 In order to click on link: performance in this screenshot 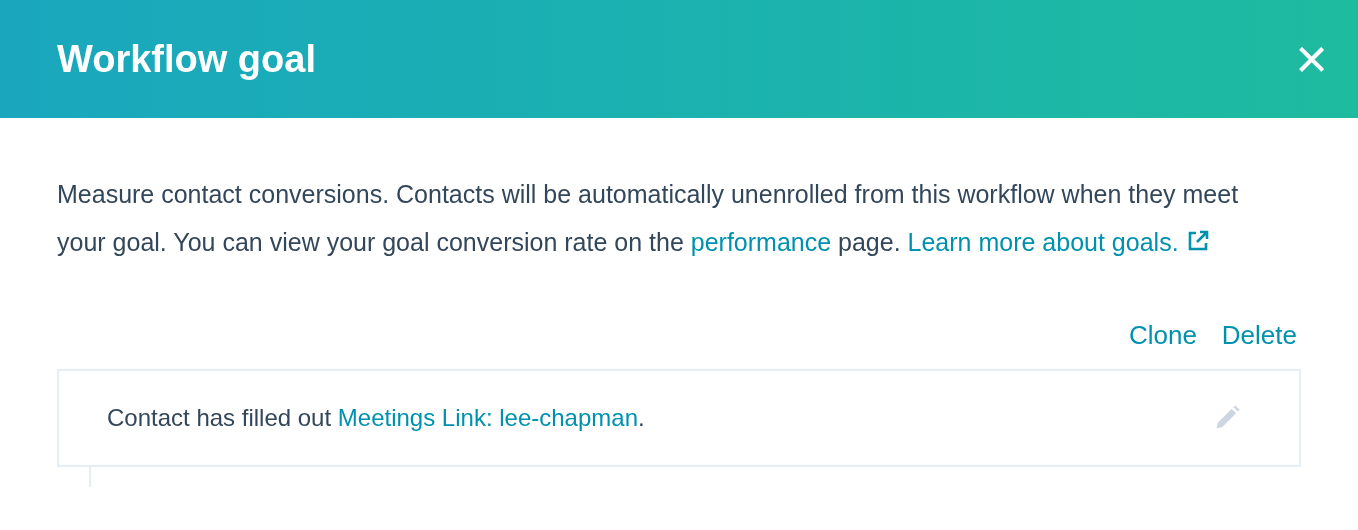, I will do `click(761, 242)`.